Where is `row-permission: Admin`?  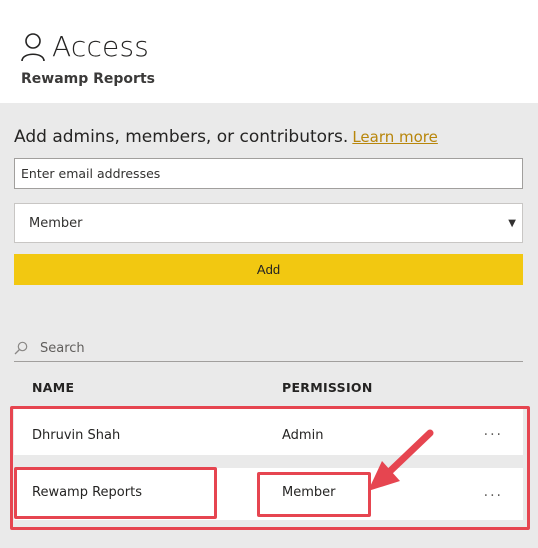
row-permission: Admin is located at coordinates (303, 435).